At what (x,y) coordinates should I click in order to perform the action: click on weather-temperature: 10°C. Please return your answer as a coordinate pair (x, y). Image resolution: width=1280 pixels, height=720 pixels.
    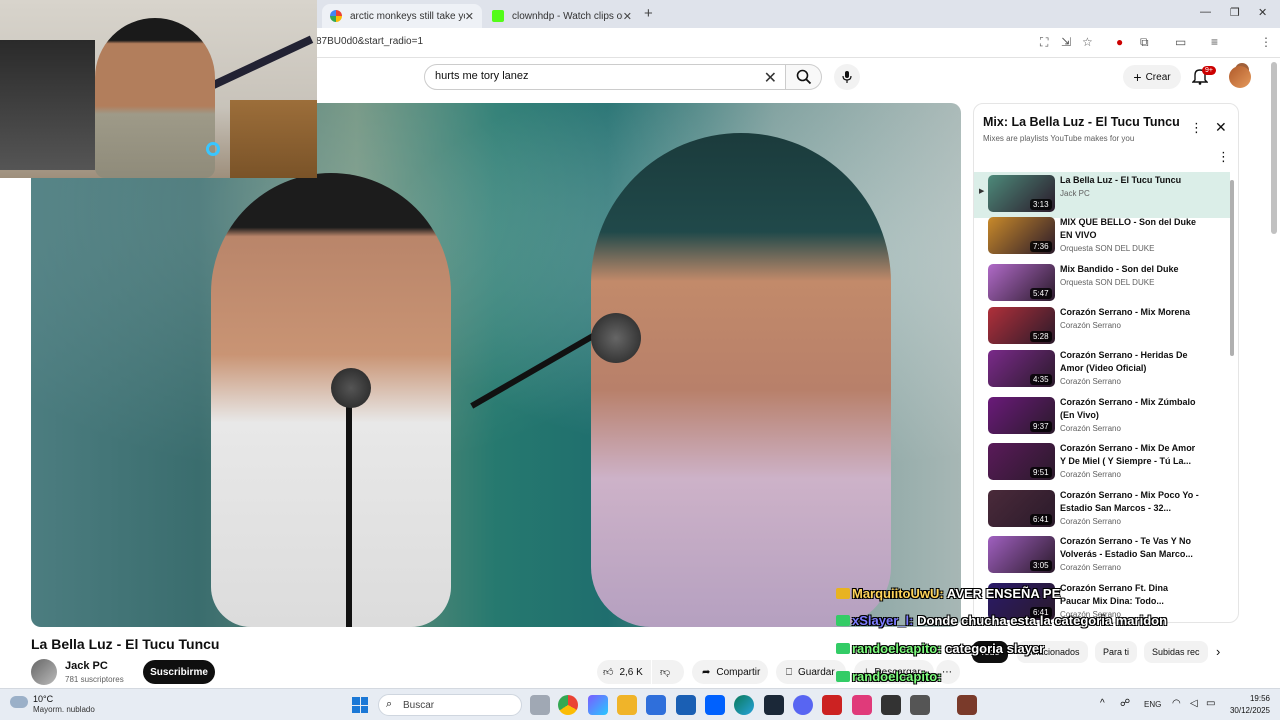
    Looking at the image, I should click on (43, 699).